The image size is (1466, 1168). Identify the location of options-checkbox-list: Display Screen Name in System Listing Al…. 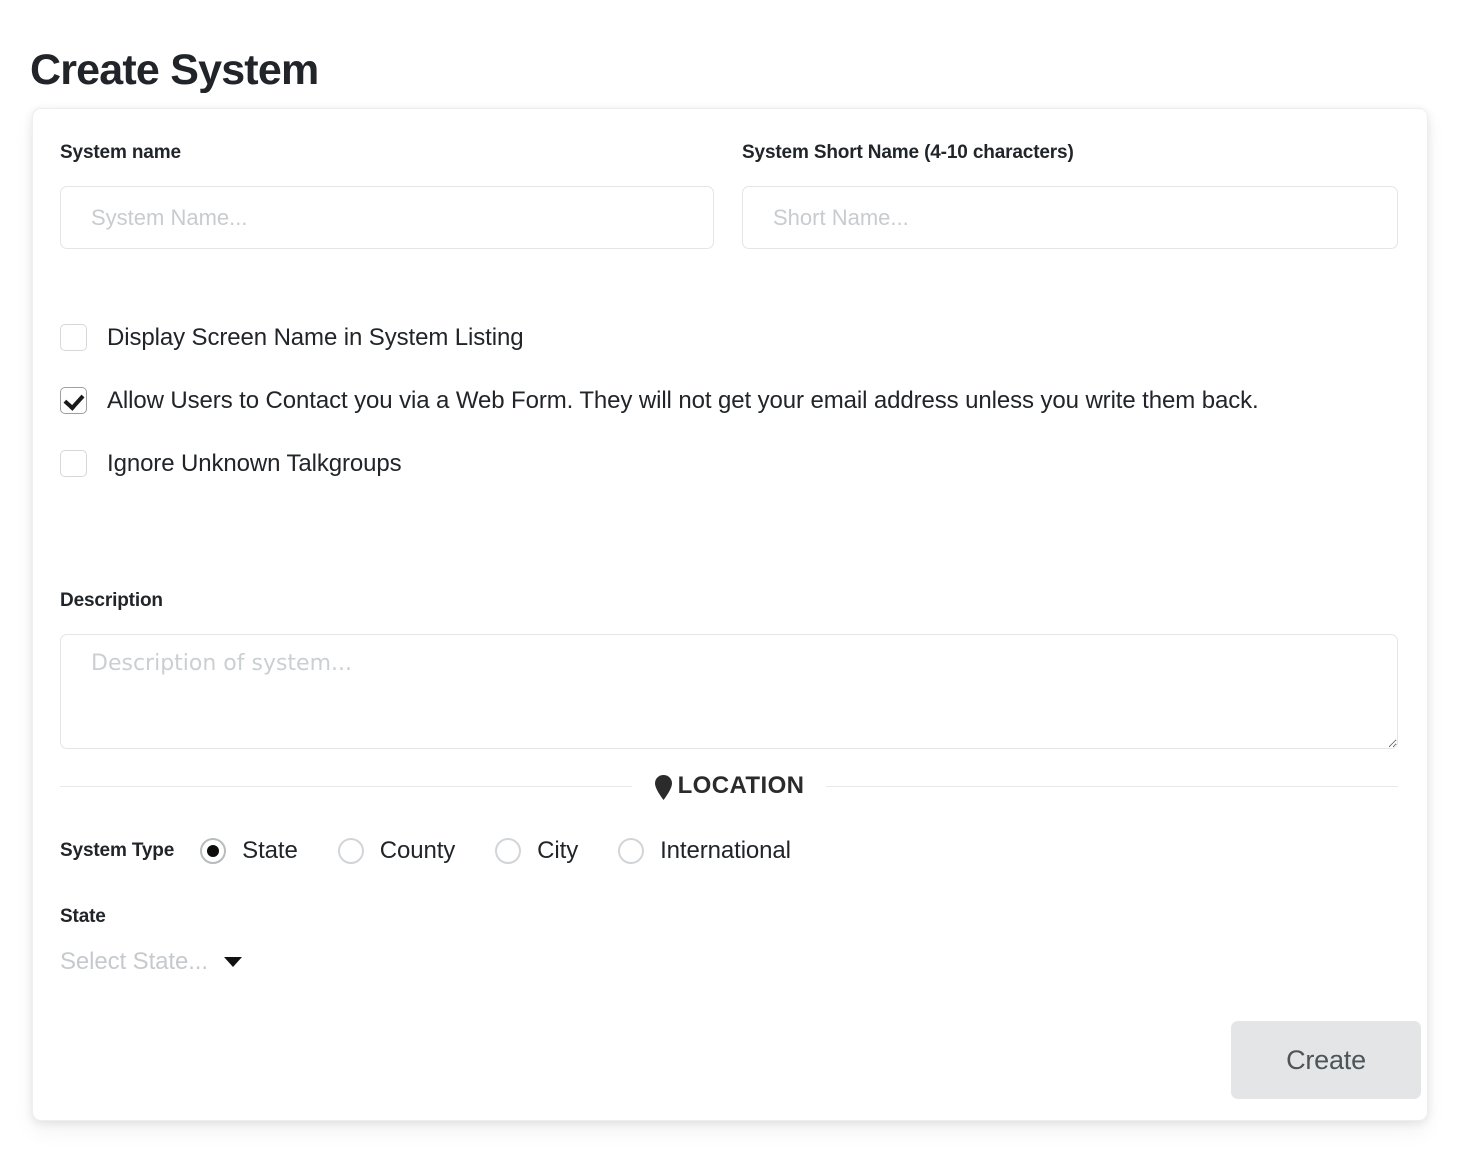
(729, 401).